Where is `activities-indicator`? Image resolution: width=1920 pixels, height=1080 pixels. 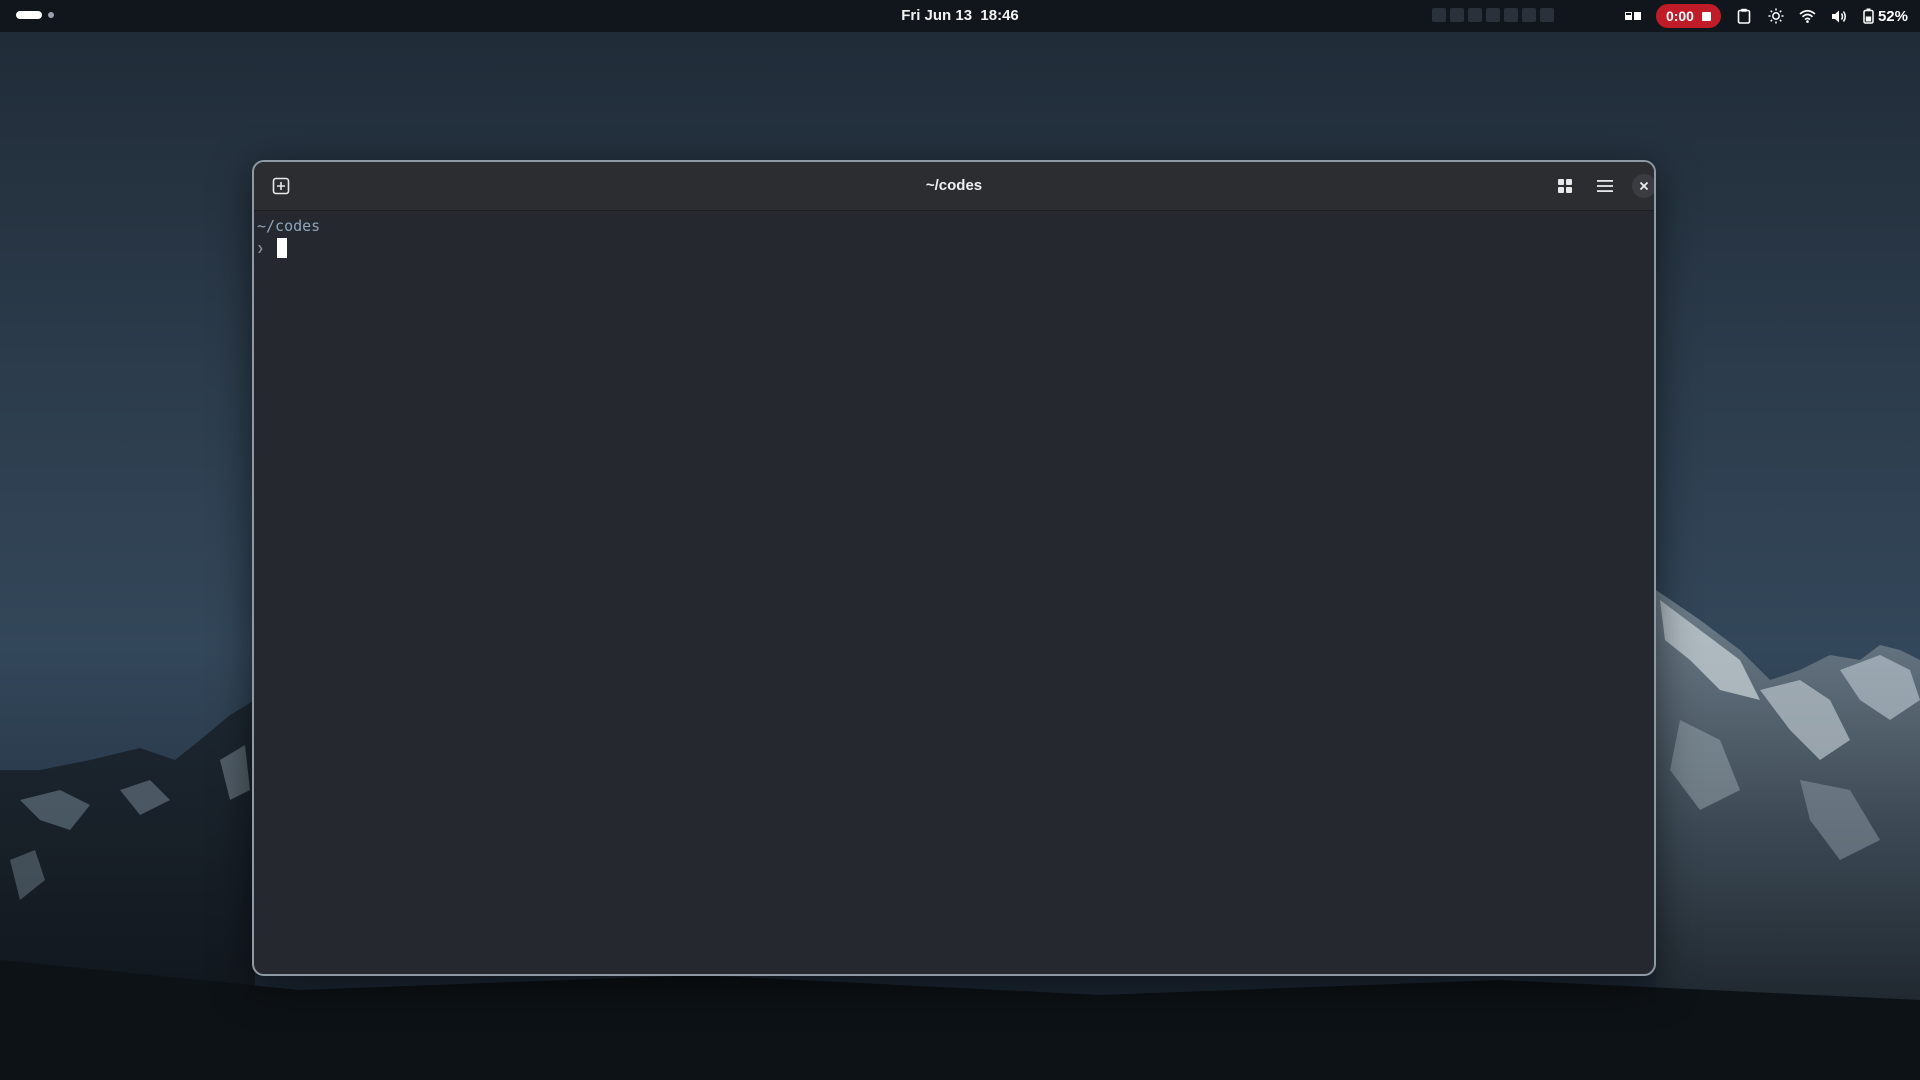 activities-indicator is located at coordinates (35, 15).